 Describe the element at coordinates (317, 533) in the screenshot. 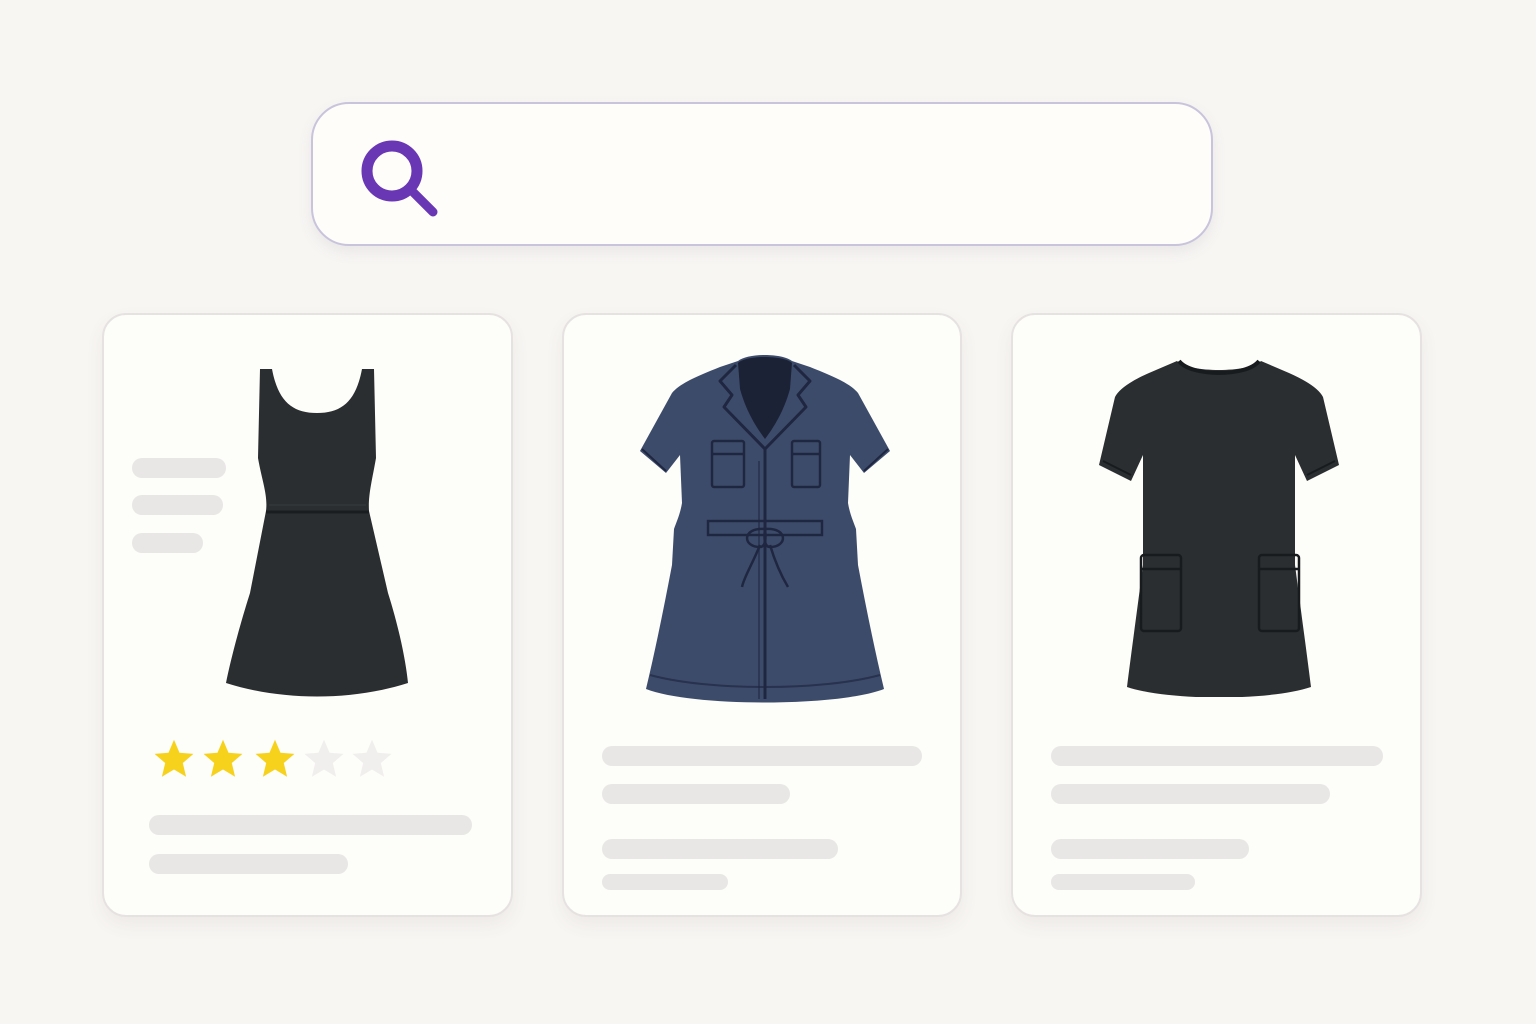

I see `sleeveless-dress-icon` at that location.